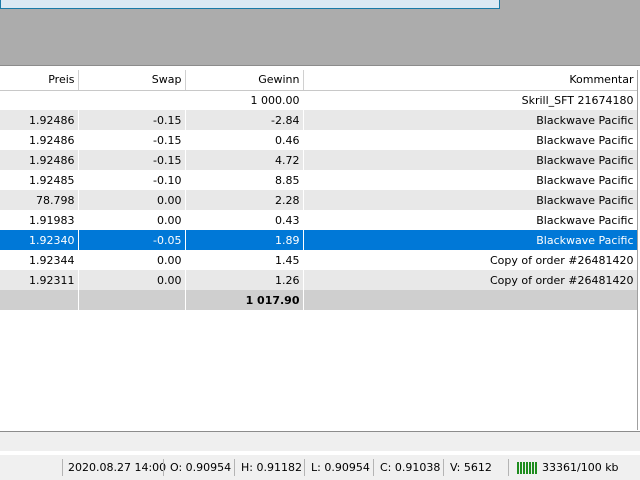 This screenshot has width=640, height=480. Describe the element at coordinates (132, 180) in the screenshot. I see `cell-swap: -0.10` at that location.